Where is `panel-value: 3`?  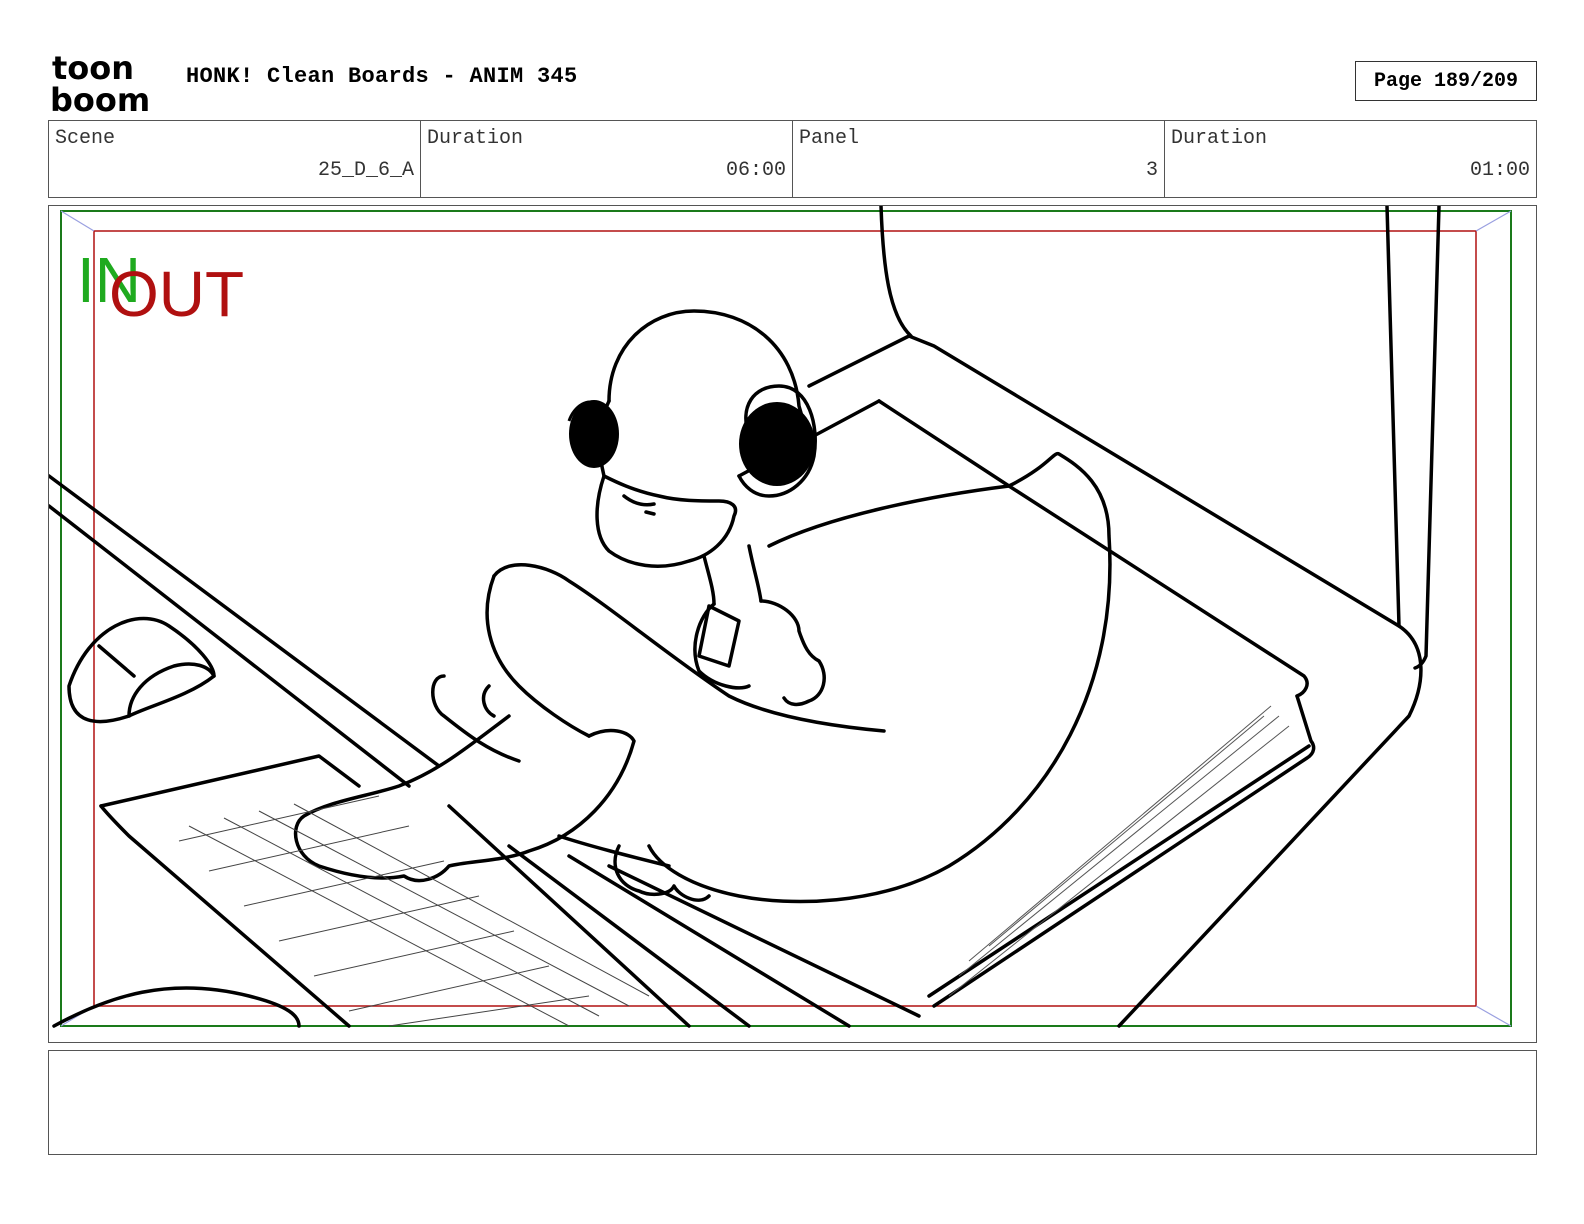
panel-value: 3 is located at coordinates (1151, 170).